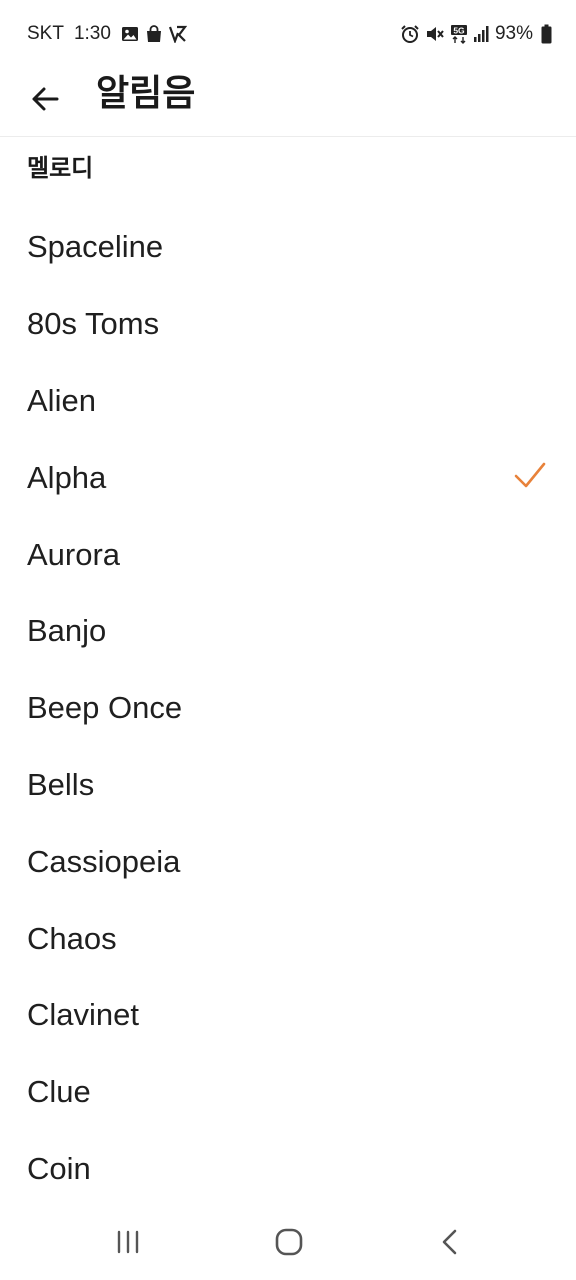 This screenshot has width=576, height=1280. I want to click on arrow-left-icon, so click(45, 99).